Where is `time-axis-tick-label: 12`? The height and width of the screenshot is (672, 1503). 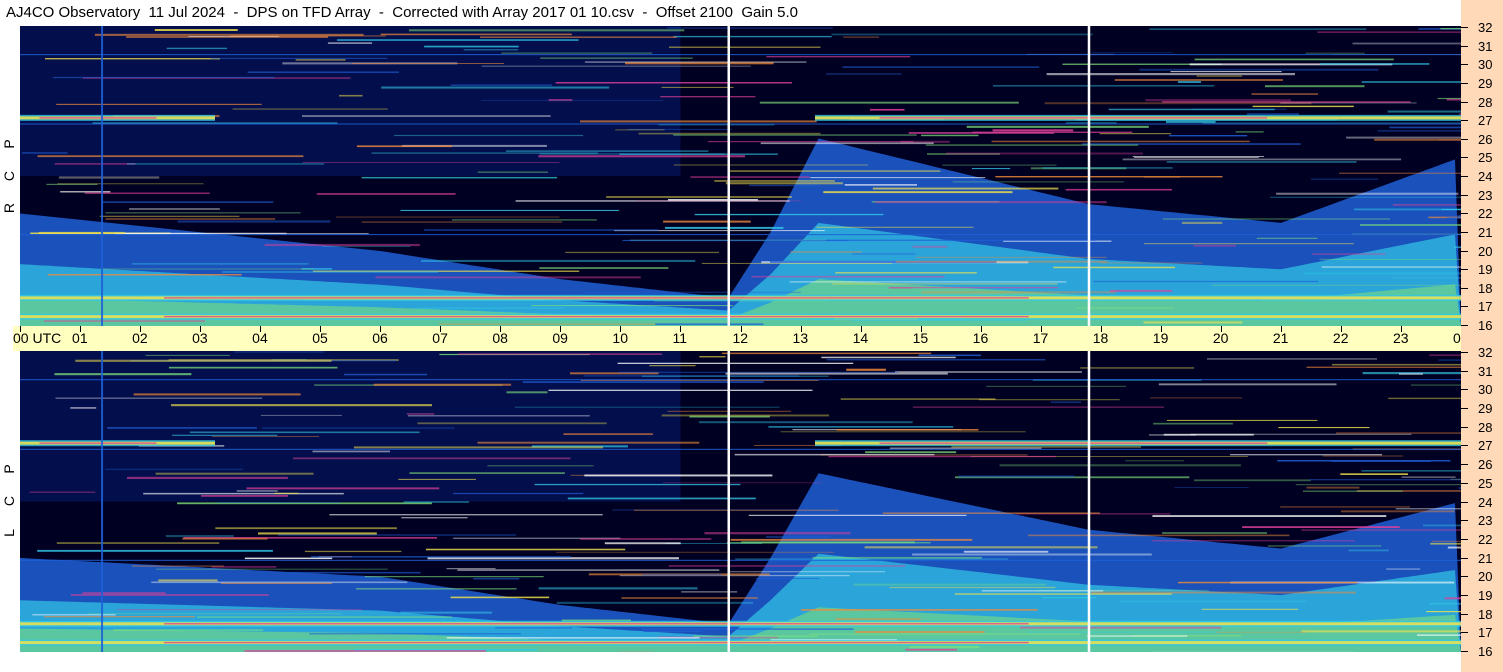 time-axis-tick-label: 12 is located at coordinates (740, 338).